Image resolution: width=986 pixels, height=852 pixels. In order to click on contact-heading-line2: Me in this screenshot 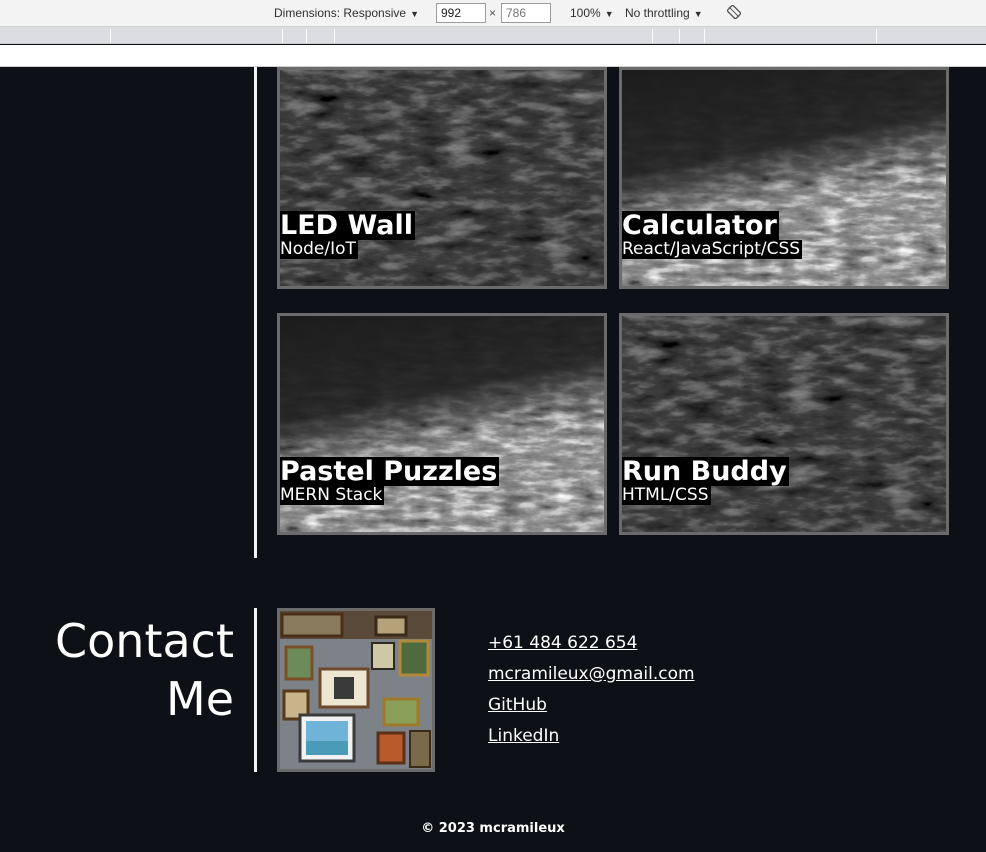, I will do `click(200, 699)`.